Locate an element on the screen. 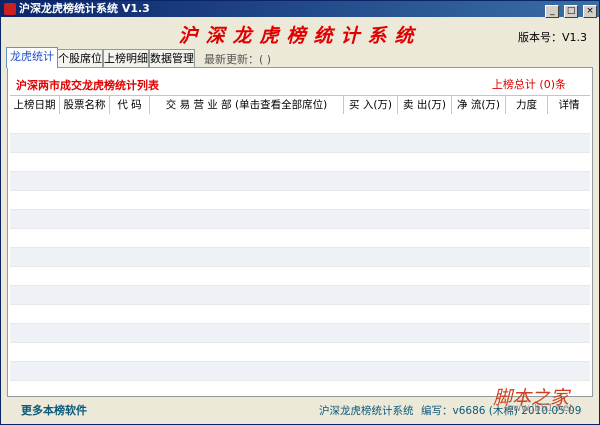 The image size is (600, 425). col-stock-name: 股票名称 is located at coordinates (85, 105).